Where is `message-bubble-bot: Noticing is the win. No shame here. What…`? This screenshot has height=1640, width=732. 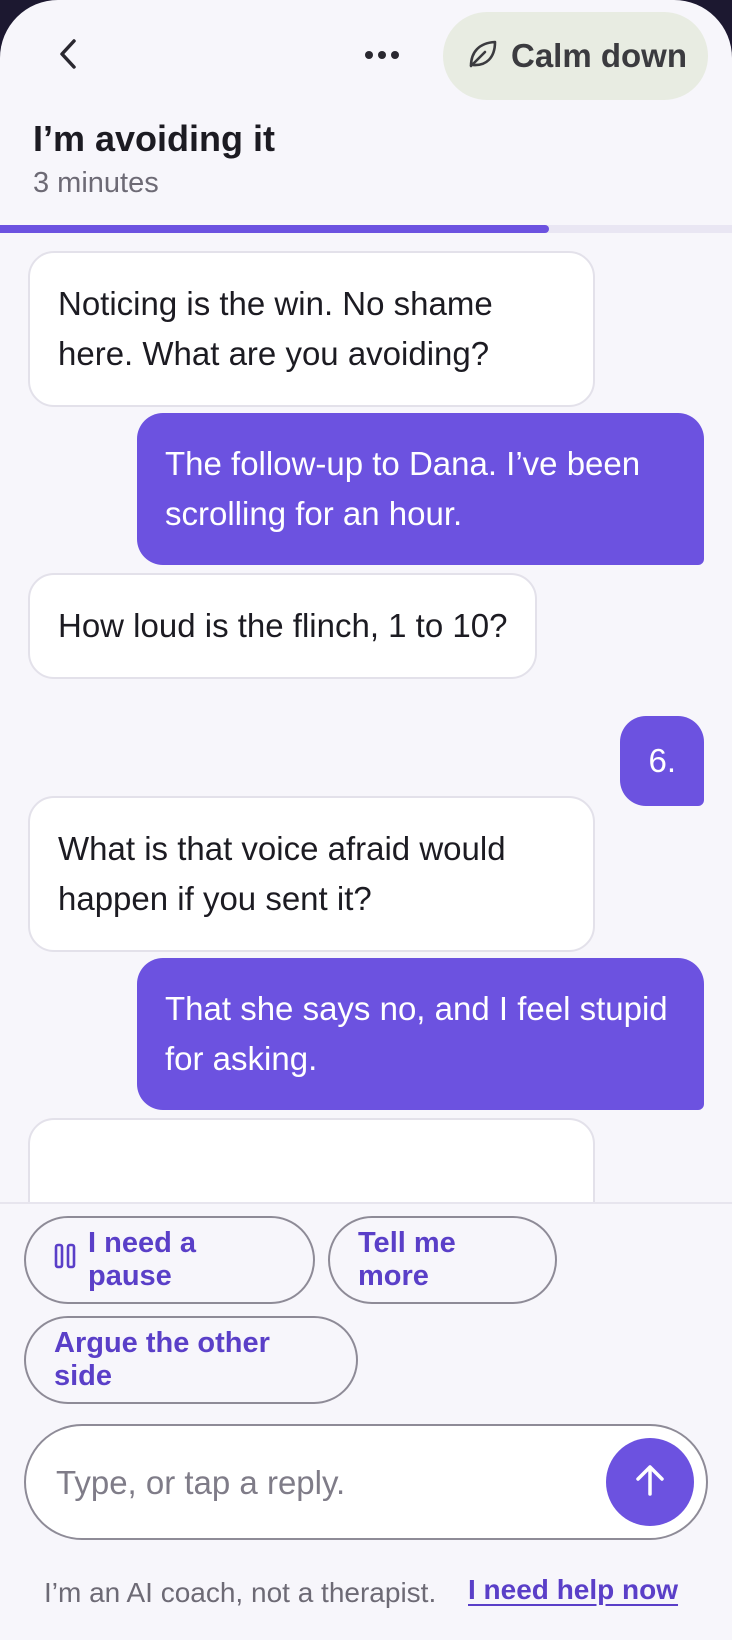 message-bubble-bot: Noticing is the win. No shame here. What… is located at coordinates (311, 329).